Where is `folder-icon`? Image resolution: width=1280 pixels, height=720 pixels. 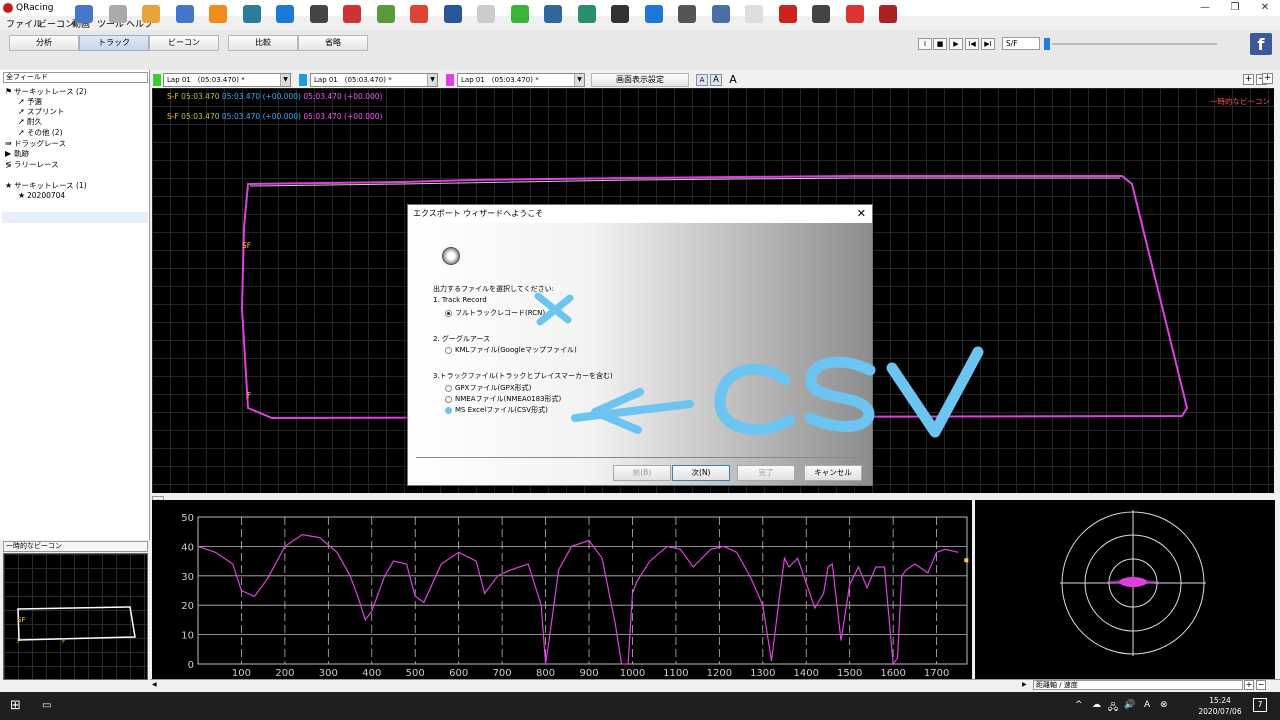 folder-icon is located at coordinates (318, 14).